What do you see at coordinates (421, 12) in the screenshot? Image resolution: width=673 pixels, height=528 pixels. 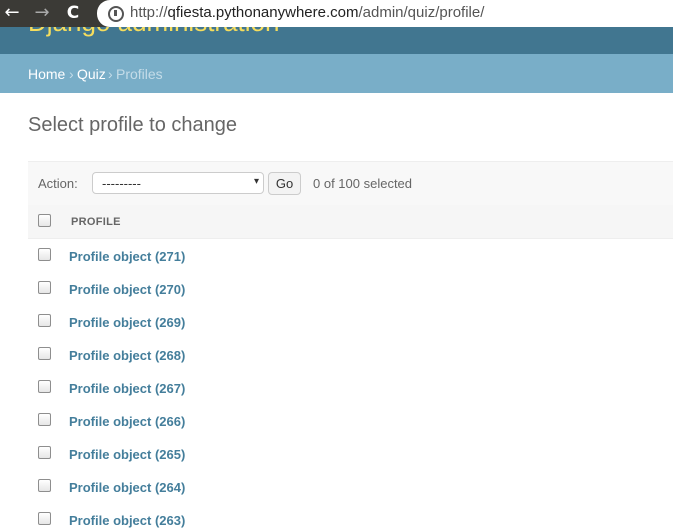 I see `url-path: /admin/quiz/profile/` at bounding box center [421, 12].